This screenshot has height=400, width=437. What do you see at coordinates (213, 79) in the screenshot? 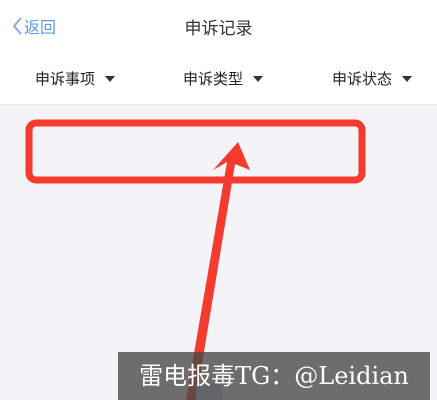
I see `filter-label: 申诉类型` at bounding box center [213, 79].